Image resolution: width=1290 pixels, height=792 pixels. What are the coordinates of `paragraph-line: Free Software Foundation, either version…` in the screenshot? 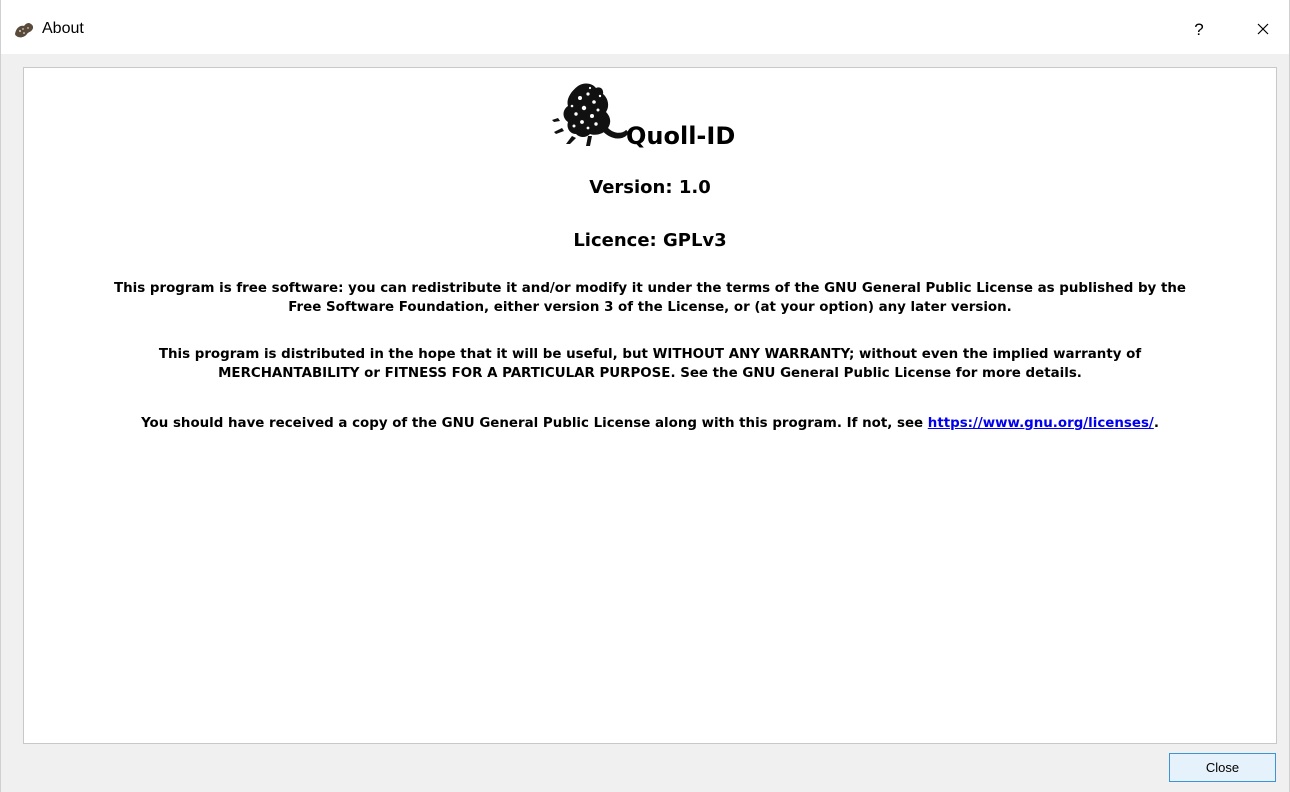 It's located at (650, 307).